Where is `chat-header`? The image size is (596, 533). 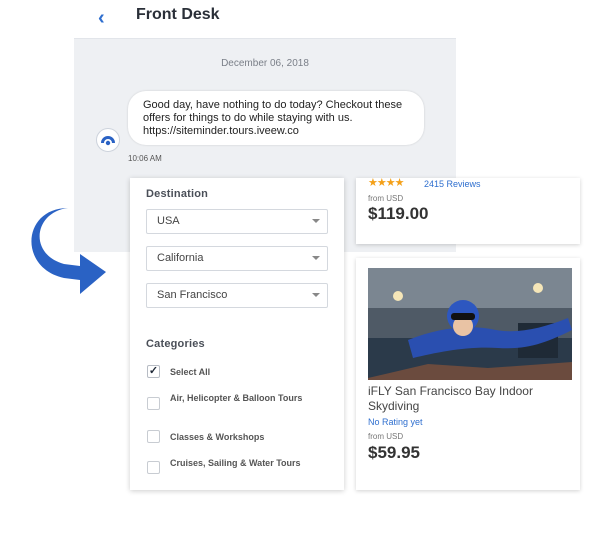 chat-header is located at coordinates (265, 19).